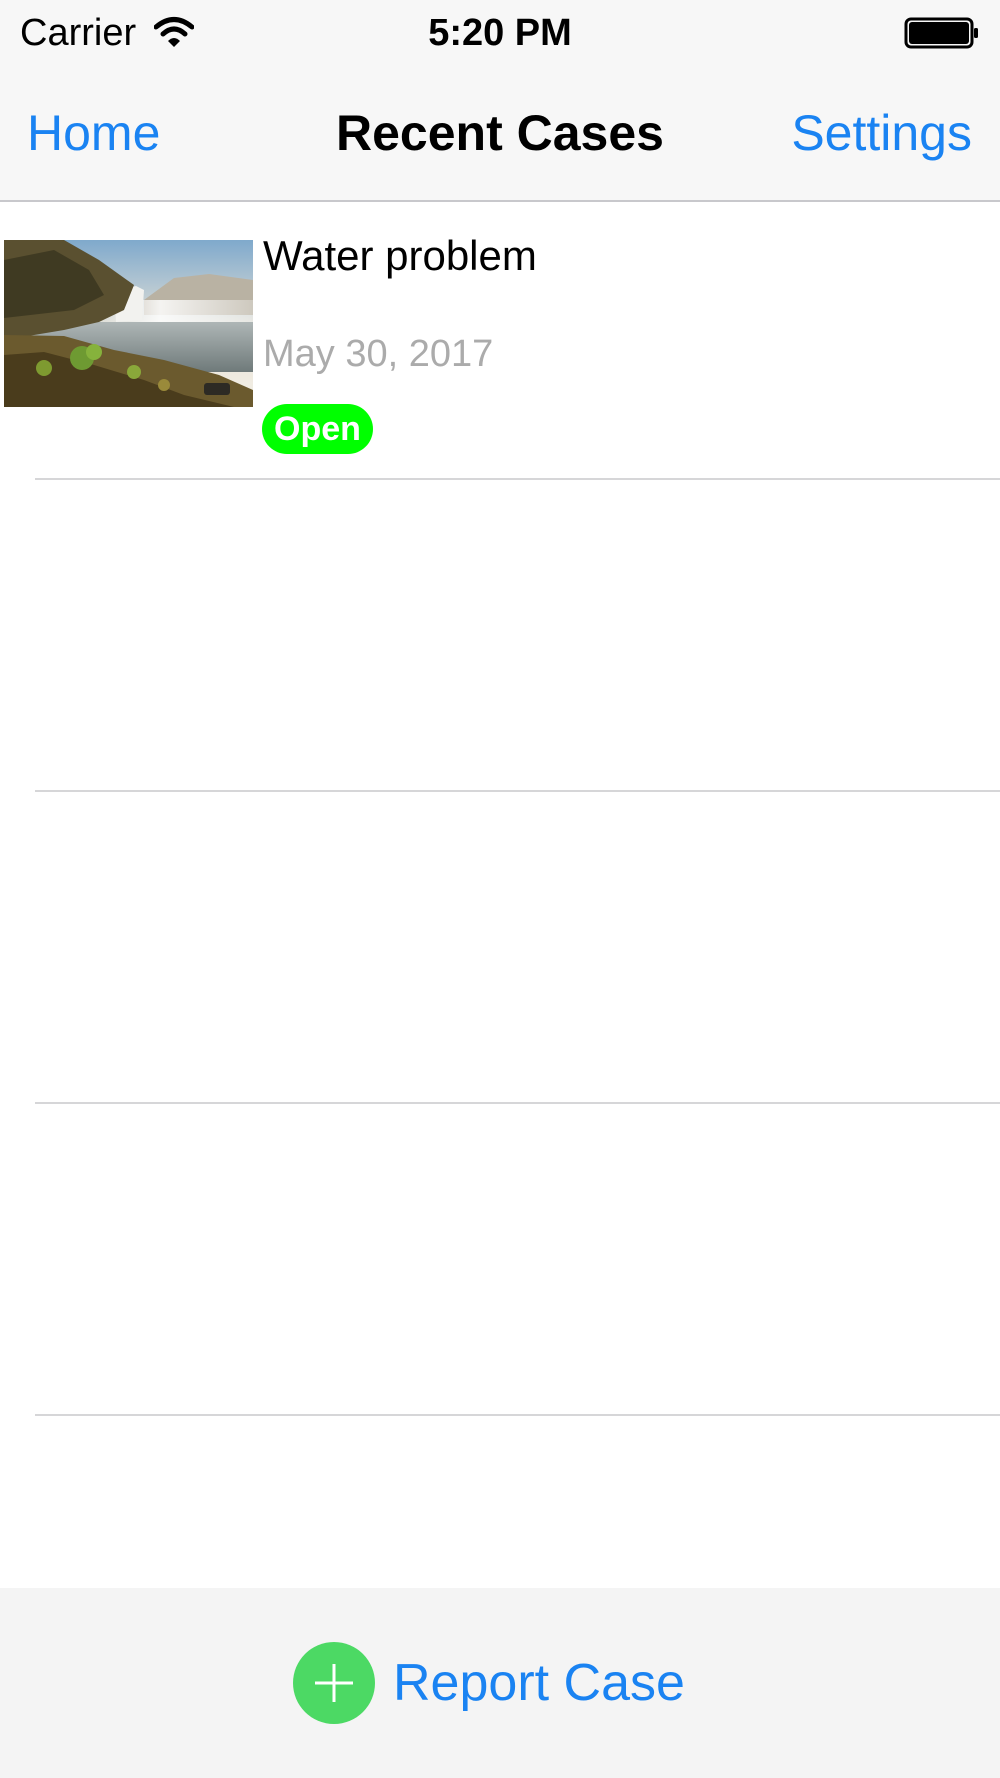 The height and width of the screenshot is (1778, 1000). Describe the element at coordinates (334, 1683) in the screenshot. I see `plus-circle-icon` at that location.